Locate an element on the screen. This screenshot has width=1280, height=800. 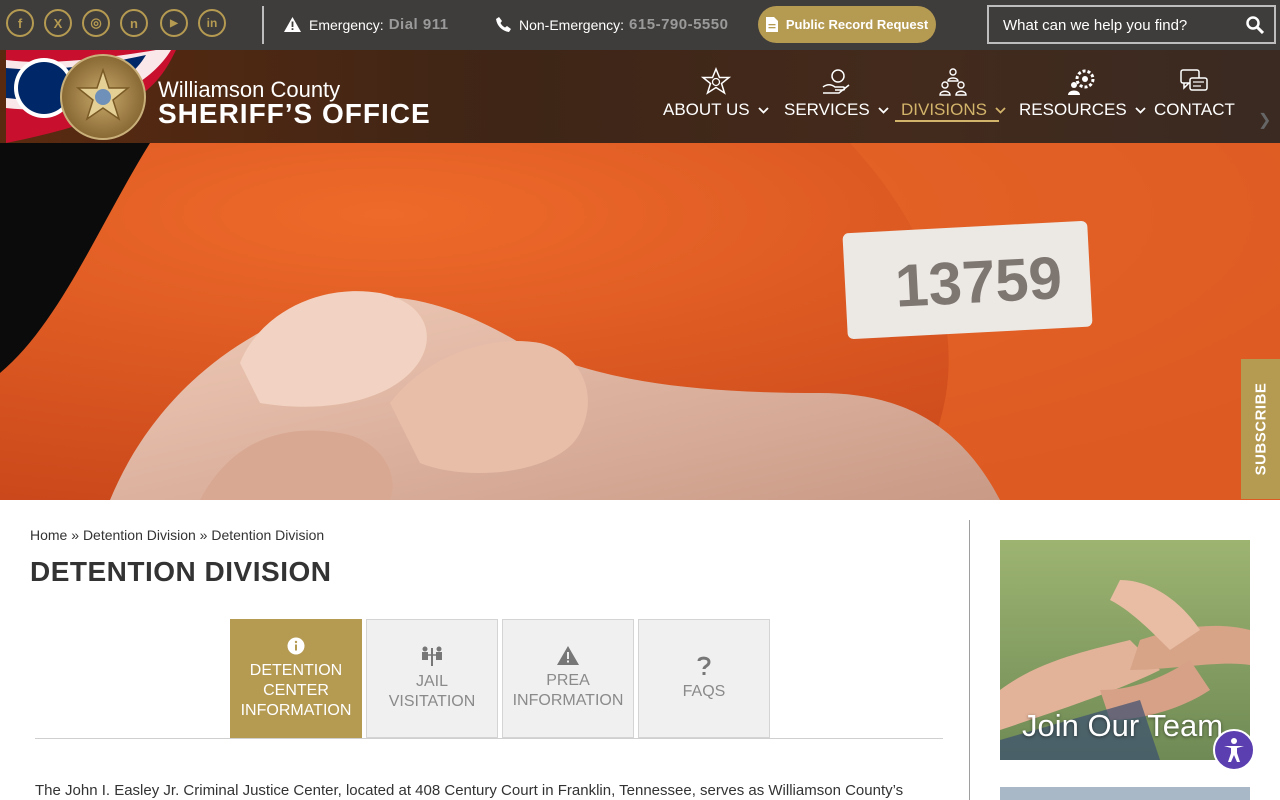
nav-label: CONTACT is located at coordinates (1194, 109).